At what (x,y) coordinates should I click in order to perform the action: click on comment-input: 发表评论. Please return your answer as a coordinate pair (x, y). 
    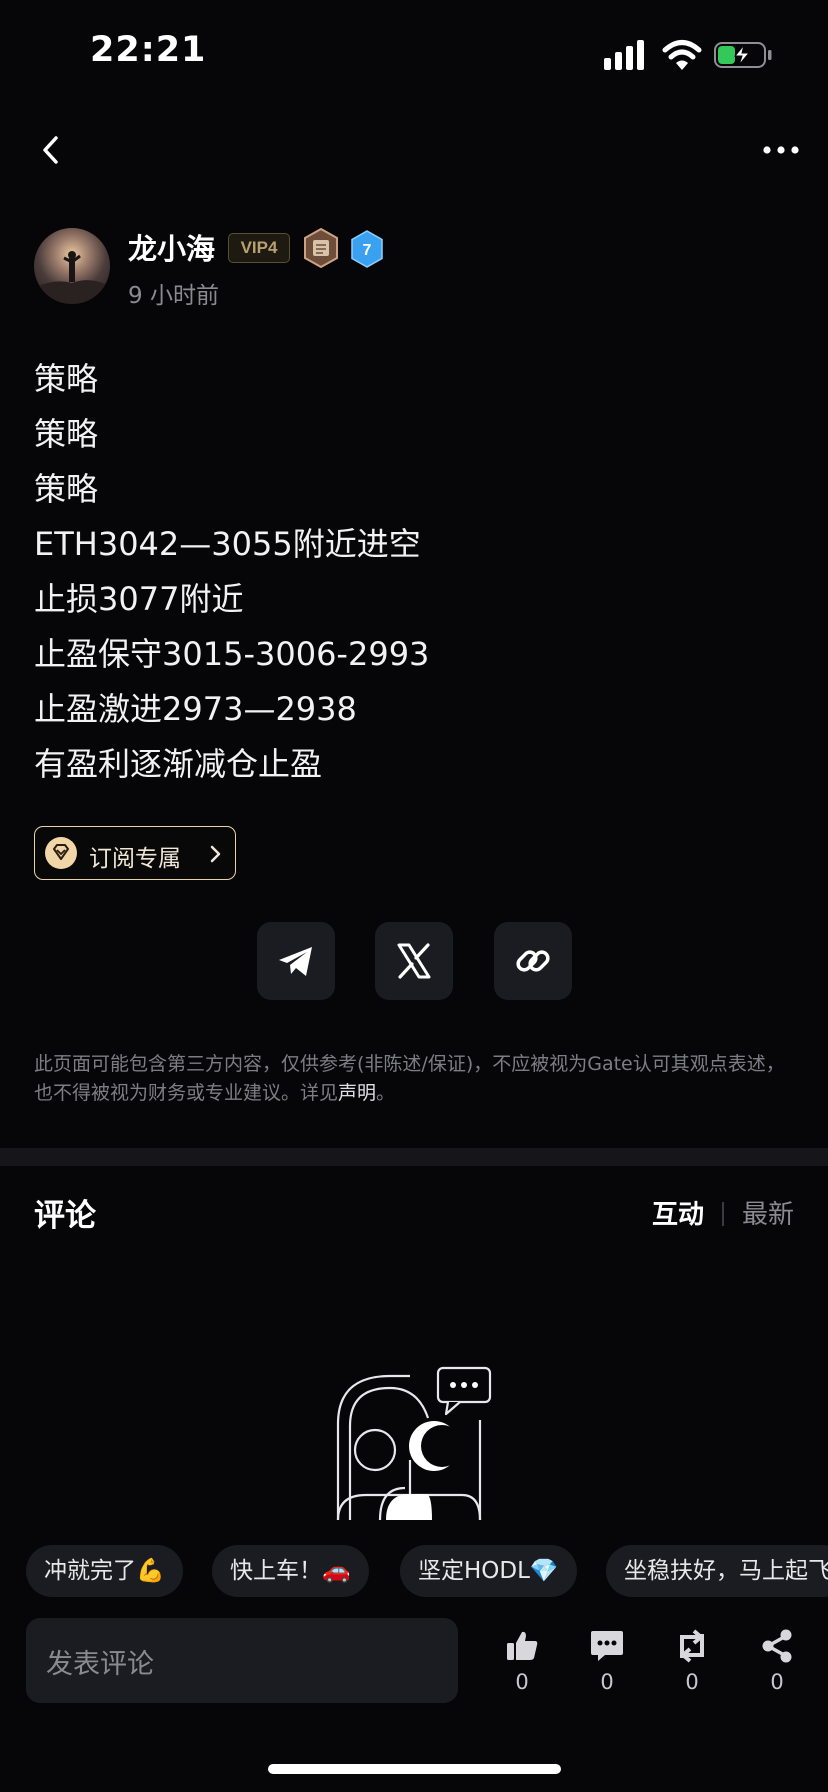
    Looking at the image, I should click on (242, 1660).